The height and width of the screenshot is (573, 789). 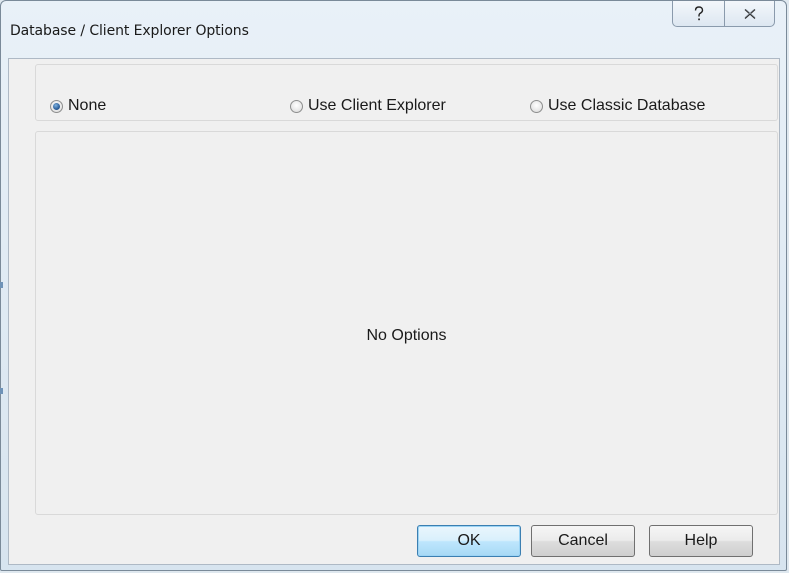 I want to click on radio-use-classic-database: Use Classic Database, so click(x=617, y=106).